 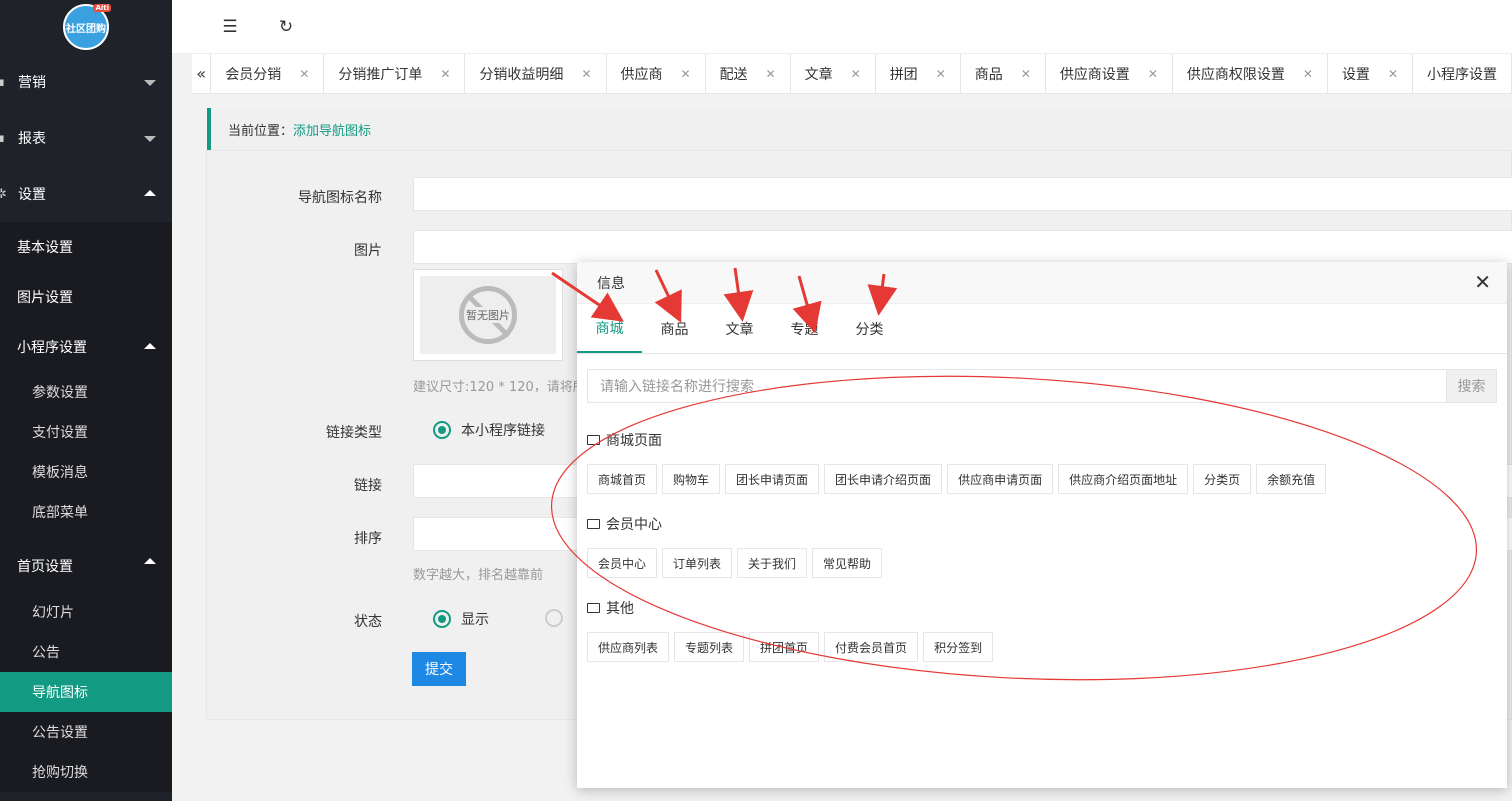 What do you see at coordinates (60, 773) in the screenshot?
I see `sidebar-item-label: 抢购切换` at bounding box center [60, 773].